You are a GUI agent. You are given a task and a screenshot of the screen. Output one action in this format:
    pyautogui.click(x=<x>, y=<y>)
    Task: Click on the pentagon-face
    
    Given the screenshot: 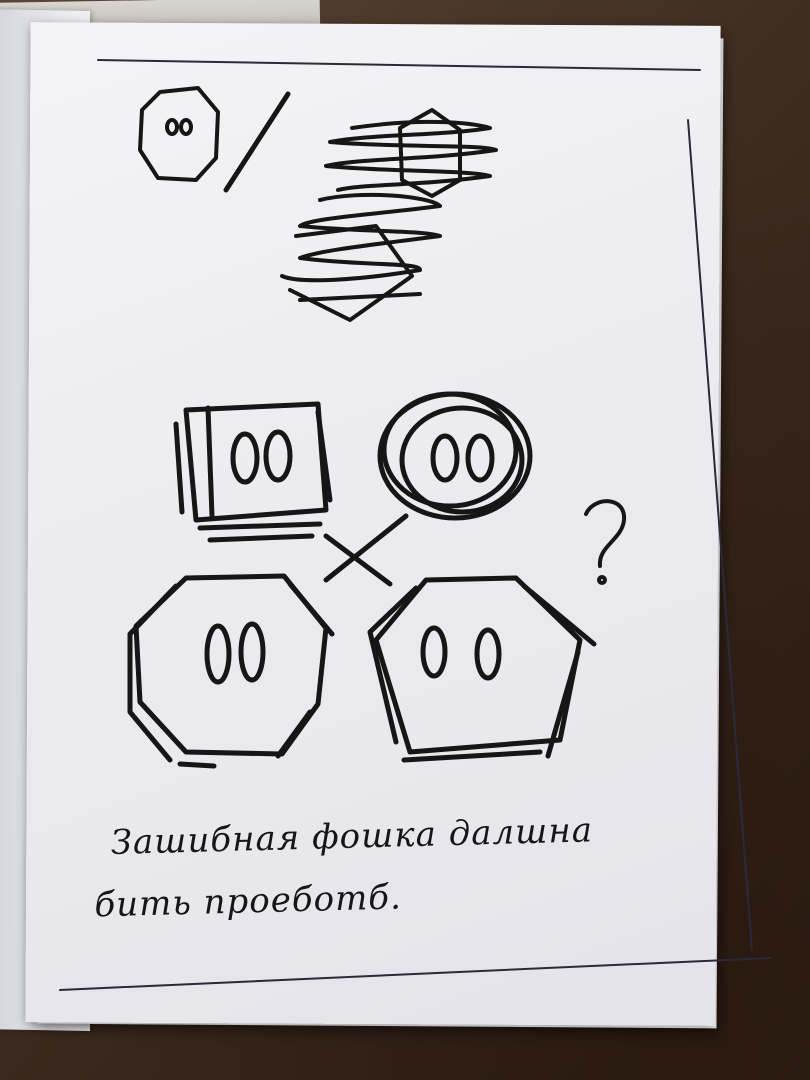 What is the action you would take?
    pyautogui.click(x=482, y=669)
    